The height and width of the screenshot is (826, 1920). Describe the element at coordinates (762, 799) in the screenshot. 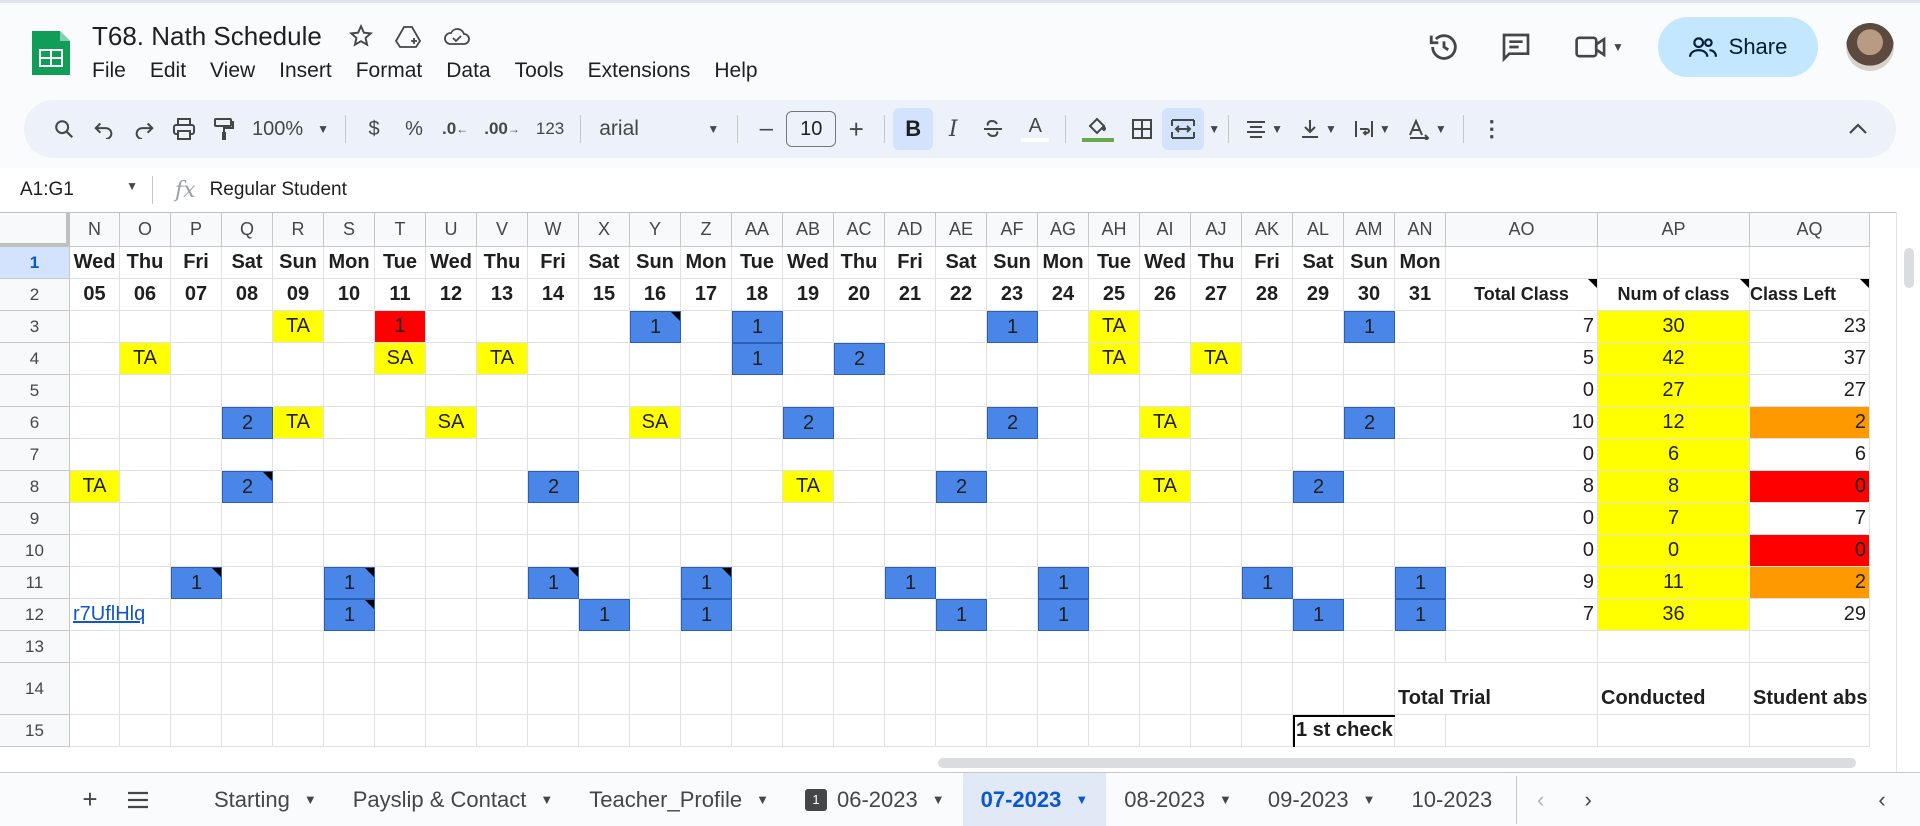

I see `chevron-down-icon: ▼` at that location.